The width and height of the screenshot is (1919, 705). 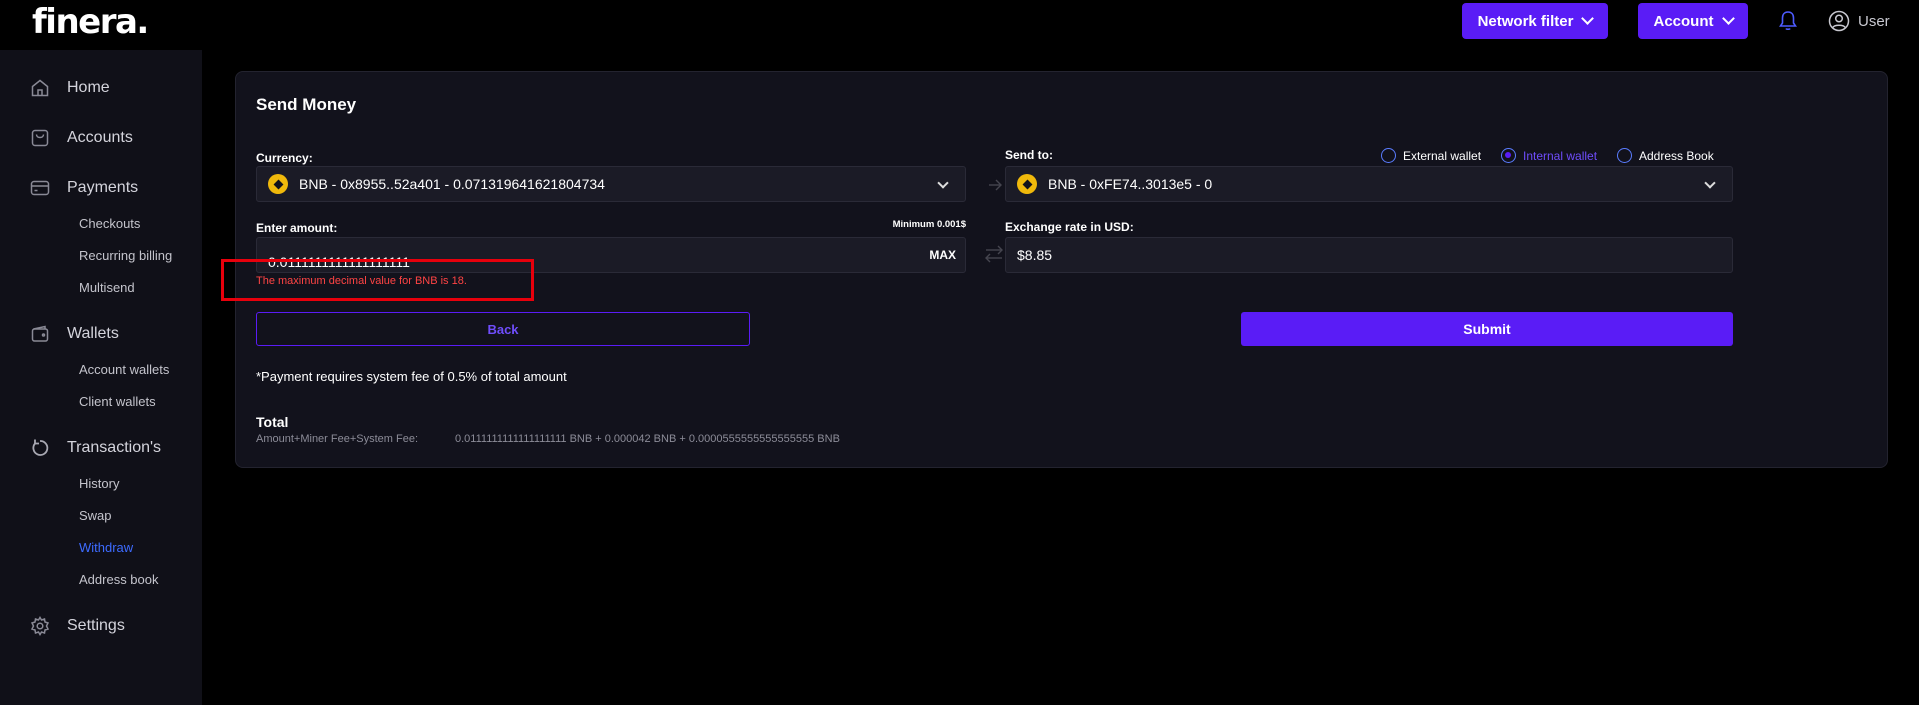 I want to click on finera-logo: finera., so click(x=90, y=22).